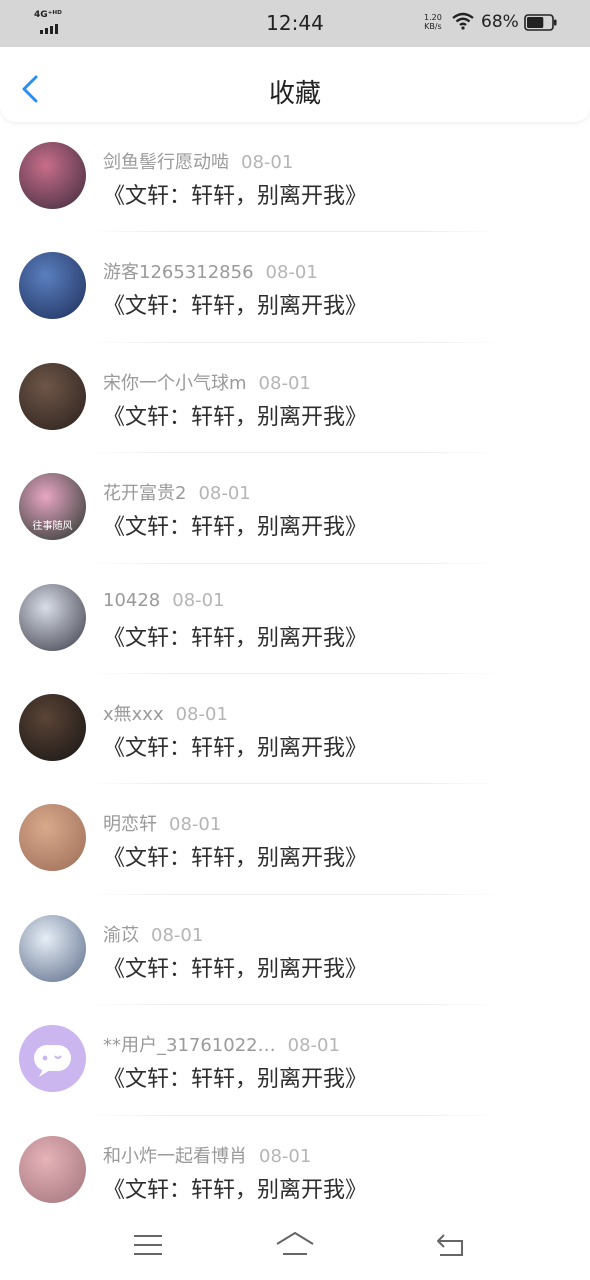 This screenshot has height=1280, width=590. What do you see at coordinates (175, 1156) in the screenshot?
I see `username: 和小炸一起看博肖` at bounding box center [175, 1156].